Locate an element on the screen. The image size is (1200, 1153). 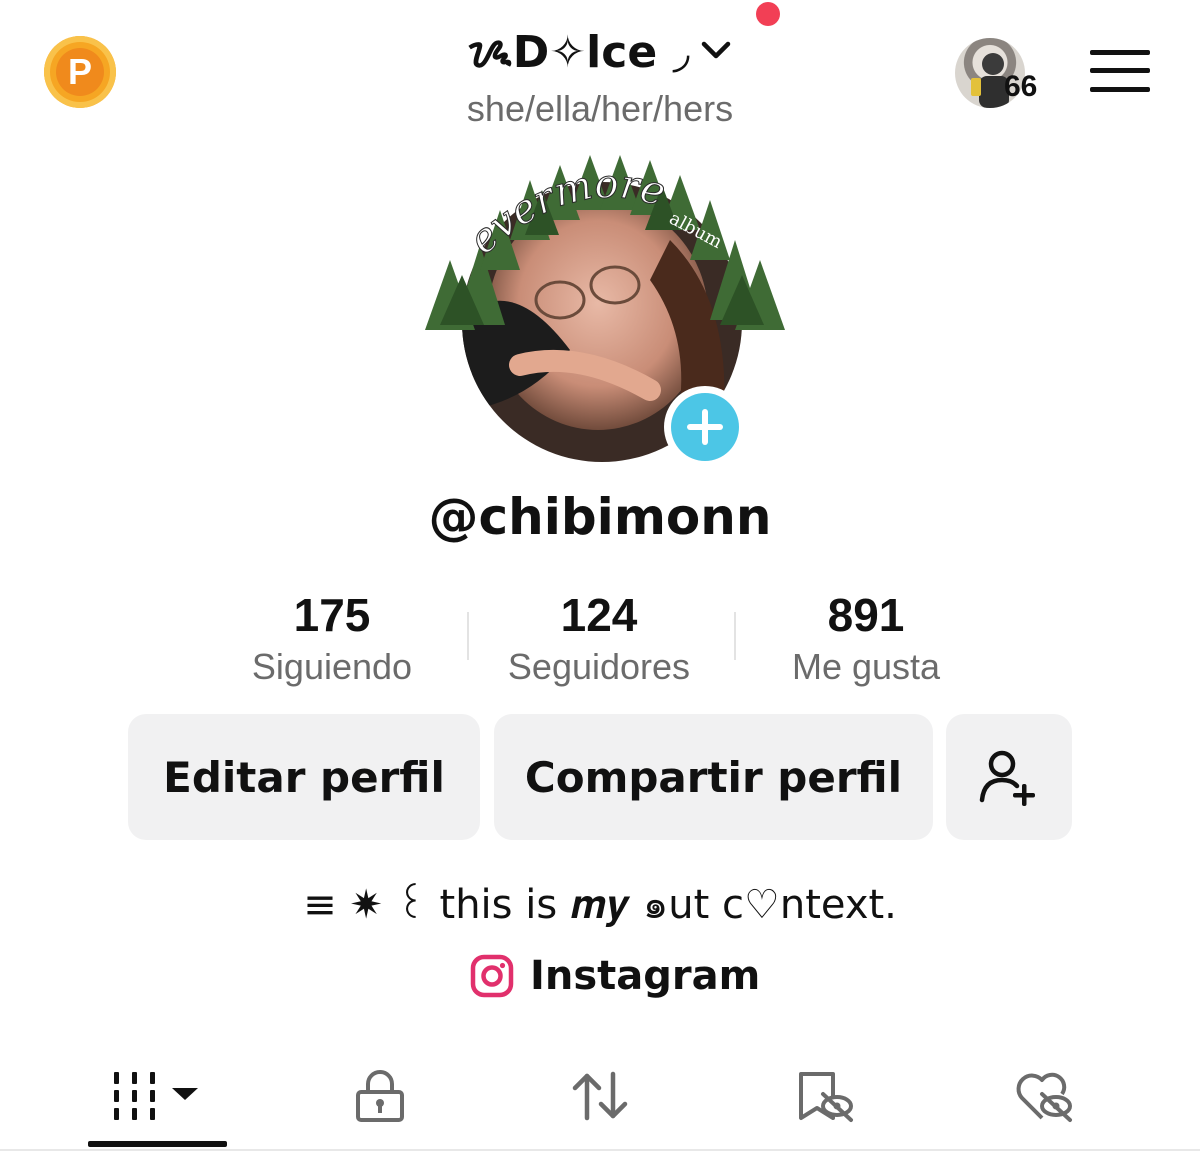
stat-likes: 891 Me gusta is located at coordinates (866, 638).